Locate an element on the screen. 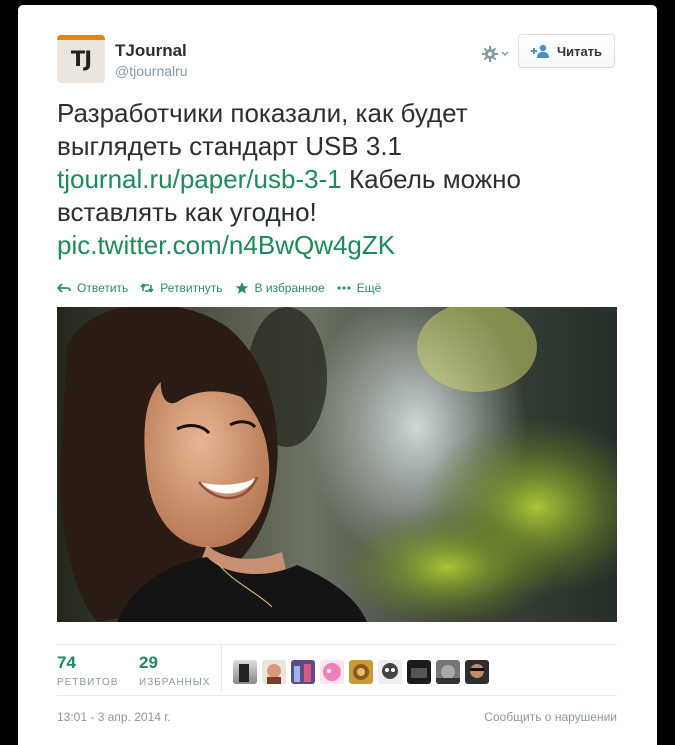 This screenshot has height=745, width=675. settings-menu-button is located at coordinates (496, 54).